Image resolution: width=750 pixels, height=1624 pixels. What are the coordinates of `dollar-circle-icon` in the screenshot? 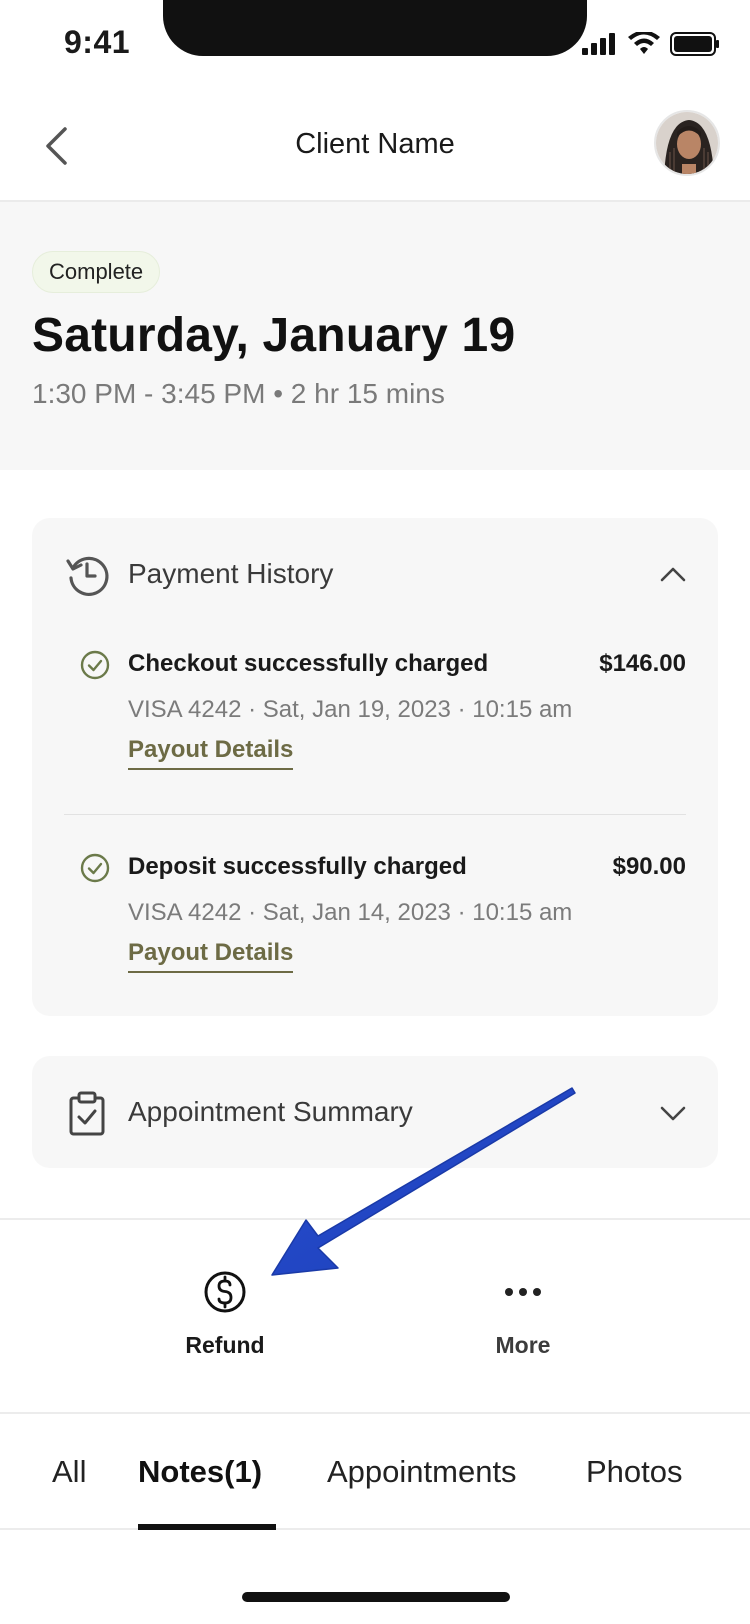 It's located at (225, 1292).